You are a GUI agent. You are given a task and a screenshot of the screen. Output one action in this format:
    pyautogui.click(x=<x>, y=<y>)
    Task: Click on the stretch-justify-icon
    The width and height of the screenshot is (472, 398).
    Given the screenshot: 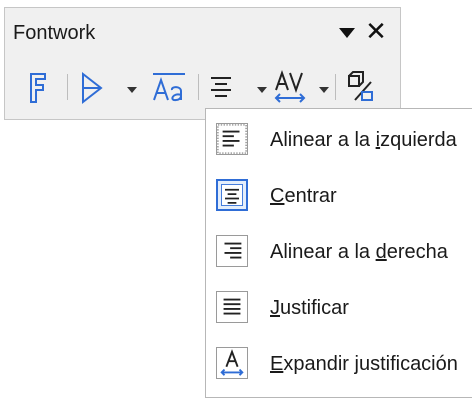 What is the action you would take?
    pyautogui.click(x=232, y=363)
    